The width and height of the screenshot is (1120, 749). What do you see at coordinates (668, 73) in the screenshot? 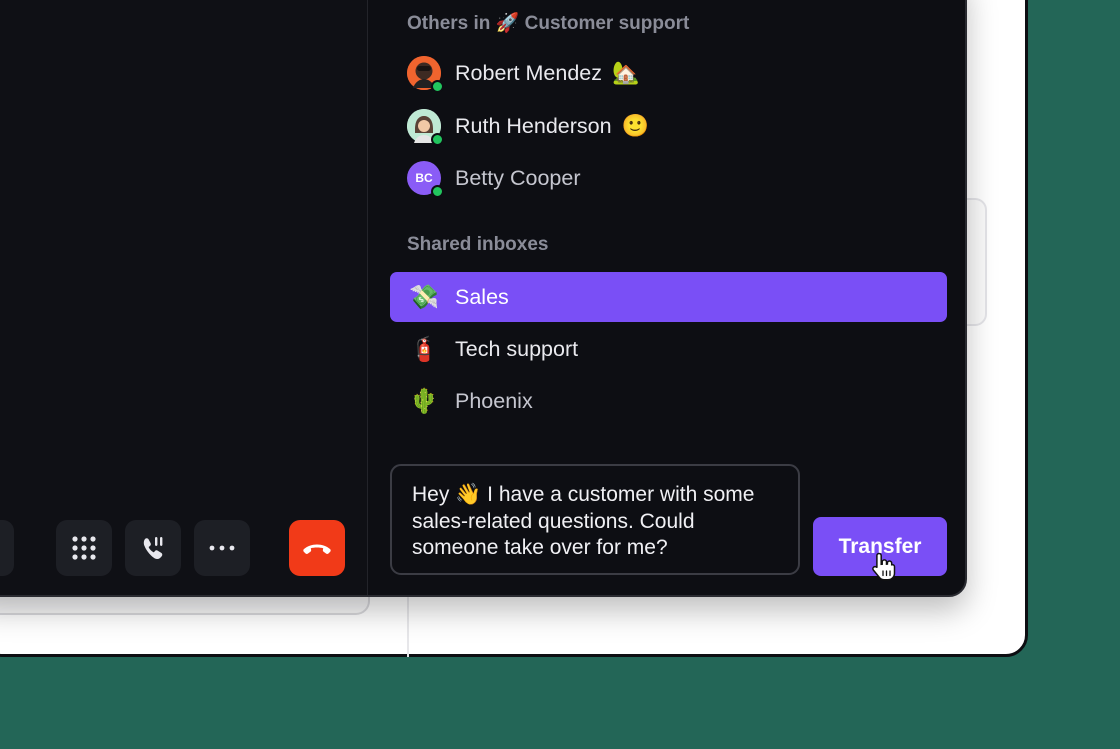
I see `person-row-robert-mendez: Robert Mendez 🏡` at bounding box center [668, 73].